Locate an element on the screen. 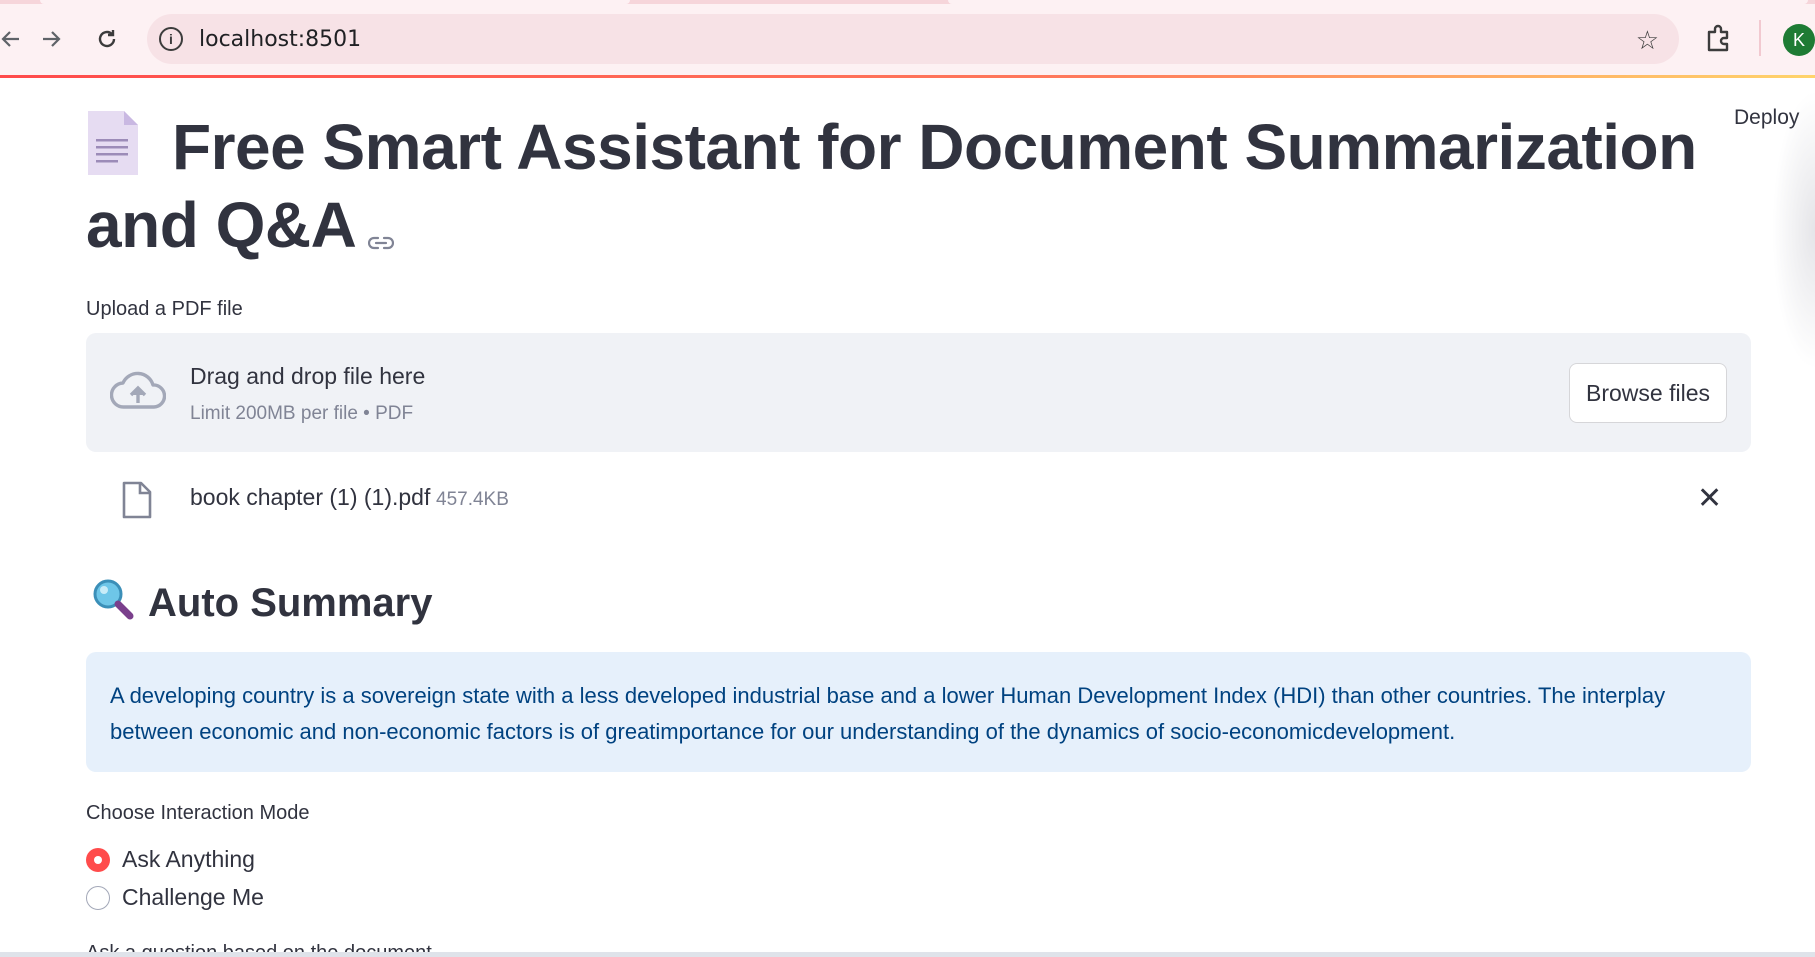 The image size is (1815, 957). magnifier-emoji-icon is located at coordinates (112, 603).